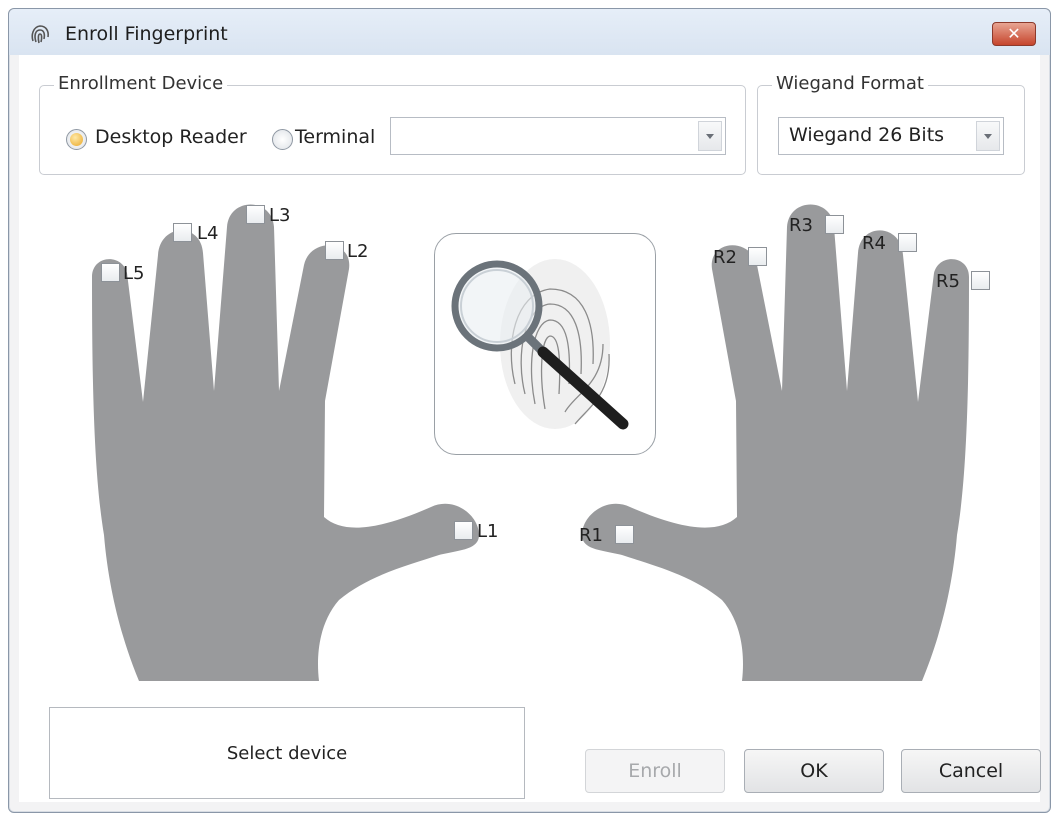 Image resolution: width=1057 pixels, height=819 pixels. What do you see at coordinates (874, 243) in the screenshot?
I see `finger-label-r4: R4` at bounding box center [874, 243].